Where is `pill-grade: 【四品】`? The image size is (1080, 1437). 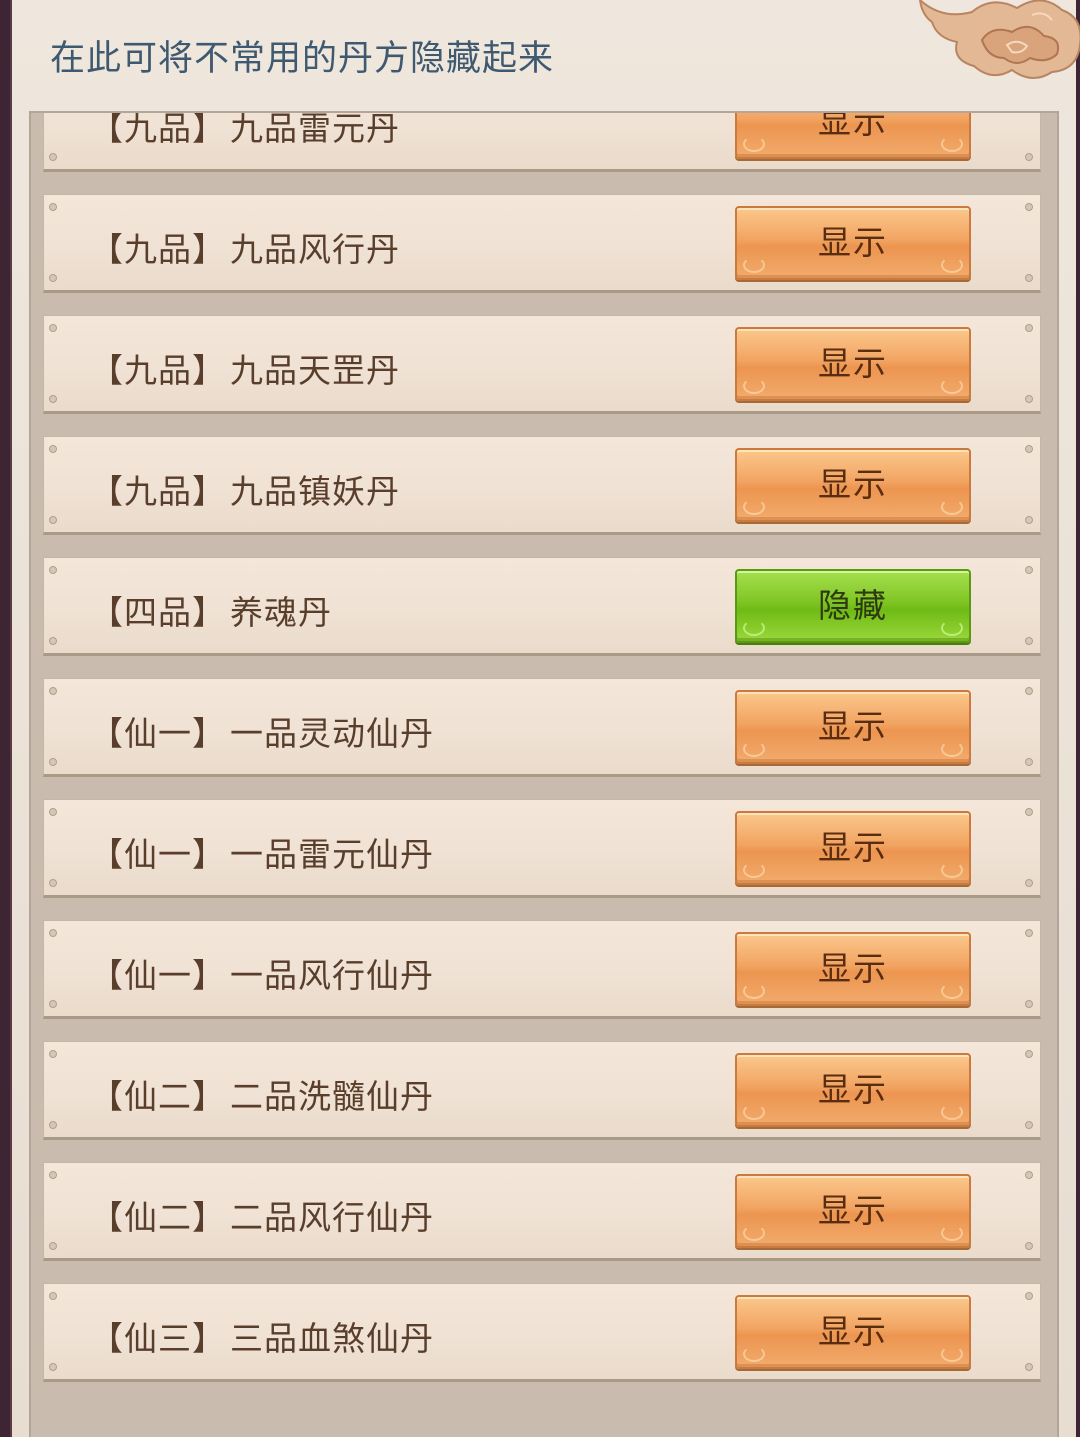
pill-grade: 【四品】 is located at coordinates (158, 612).